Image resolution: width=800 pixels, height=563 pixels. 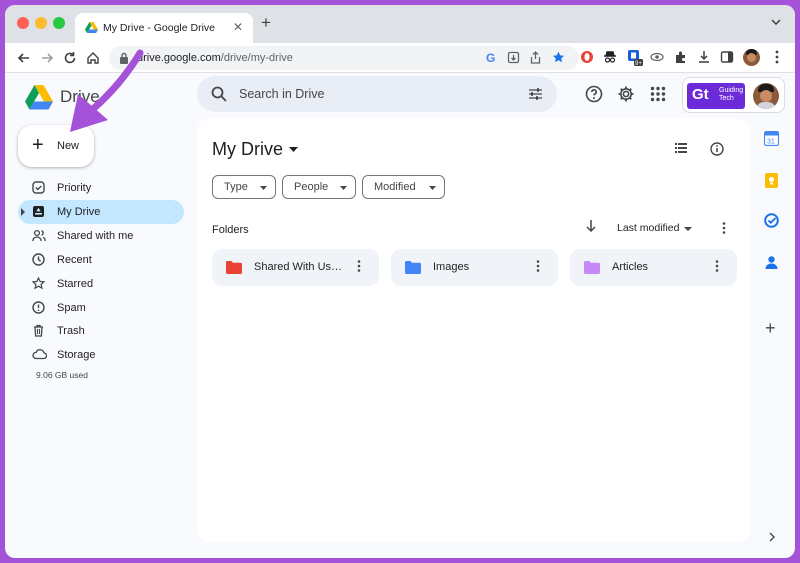 I want to click on trash-icon, so click(x=38, y=330).